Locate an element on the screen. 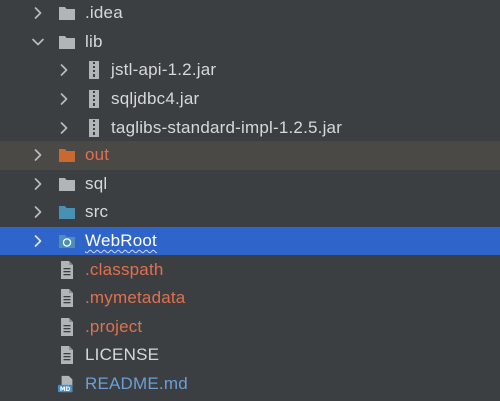 The width and height of the screenshot is (500, 401). tree-item-label: src is located at coordinates (97, 212).